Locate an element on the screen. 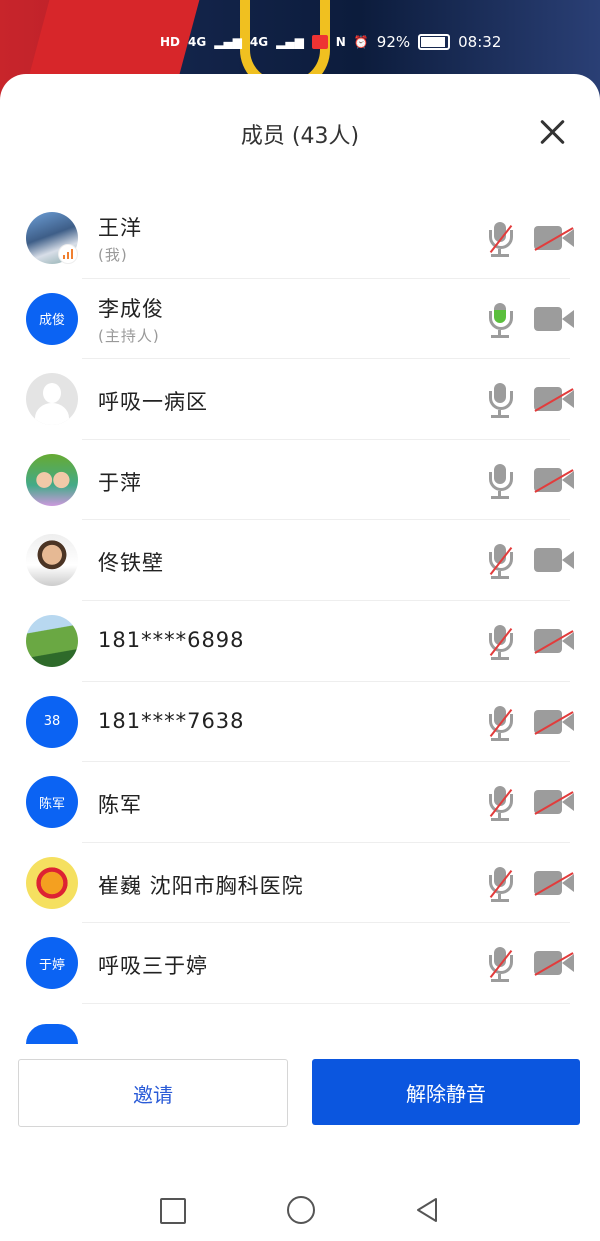 The width and height of the screenshot is (600, 1241). system-nav-bar is located at coordinates (300, 1212).